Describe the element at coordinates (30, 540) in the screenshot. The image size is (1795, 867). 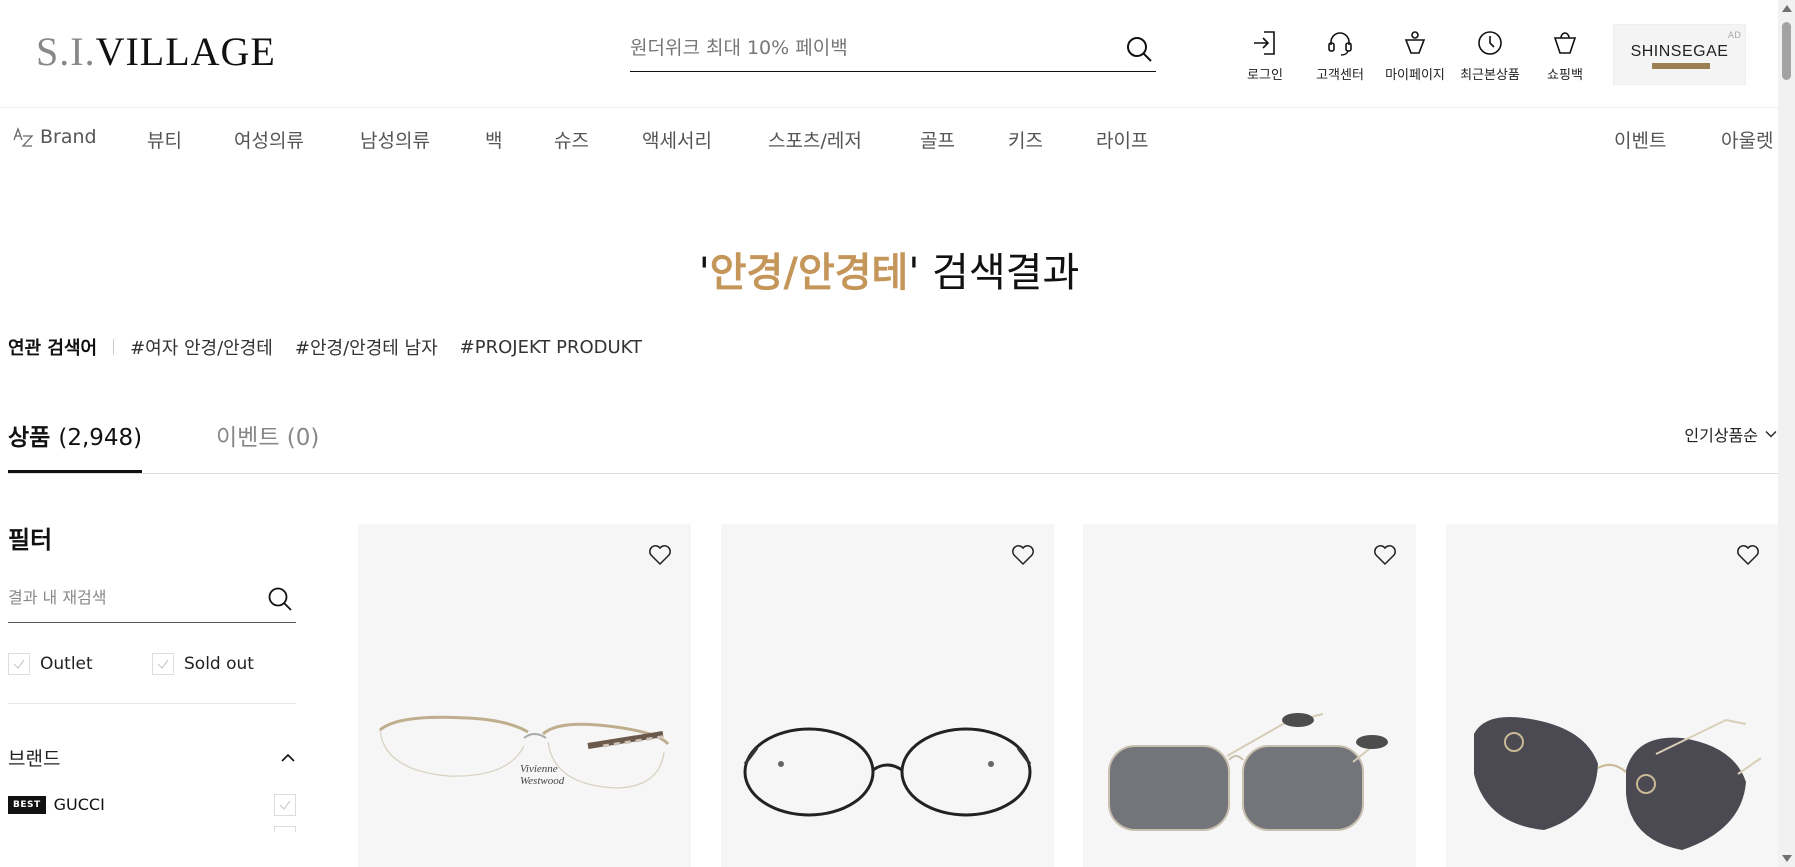
I see `filter-title: 필터` at that location.